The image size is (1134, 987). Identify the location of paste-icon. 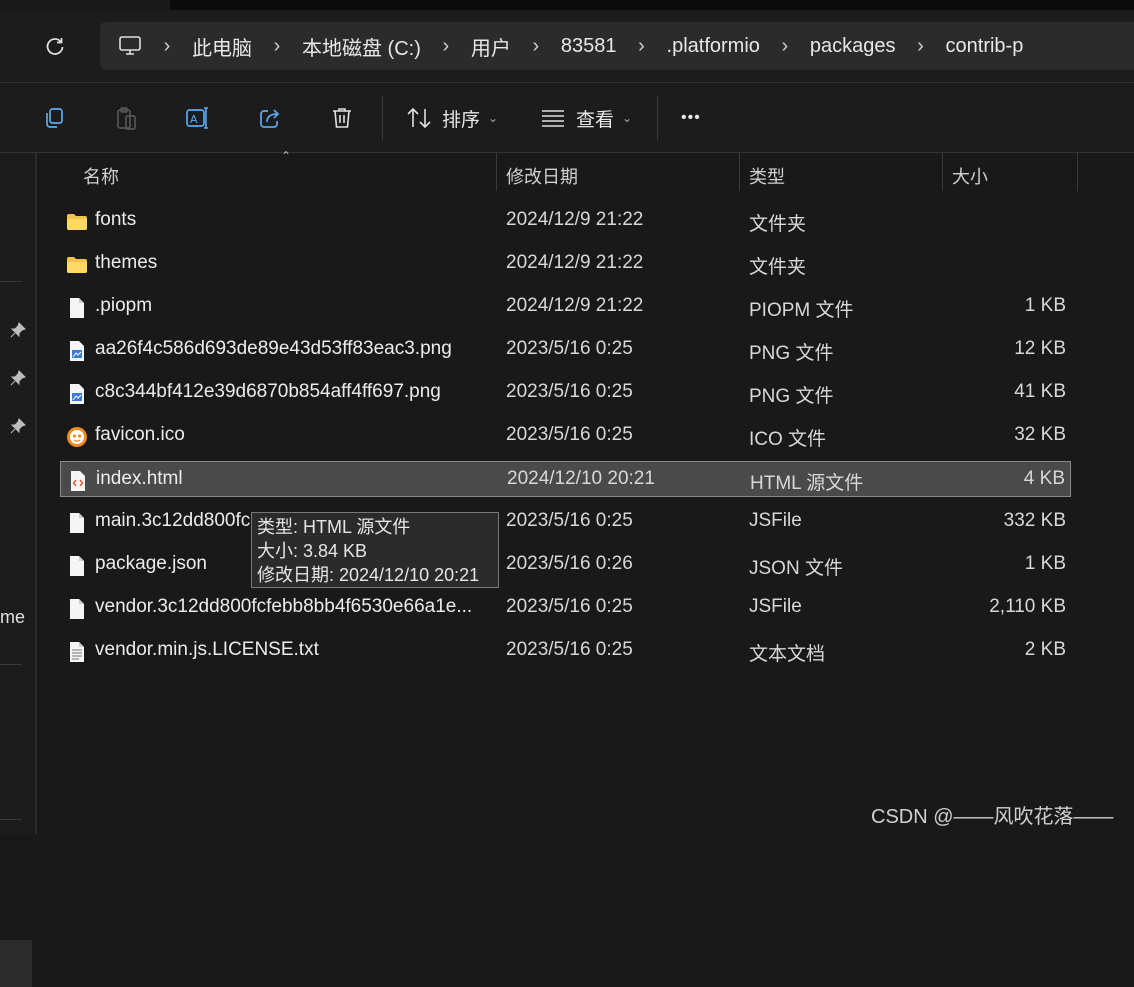
(126, 118).